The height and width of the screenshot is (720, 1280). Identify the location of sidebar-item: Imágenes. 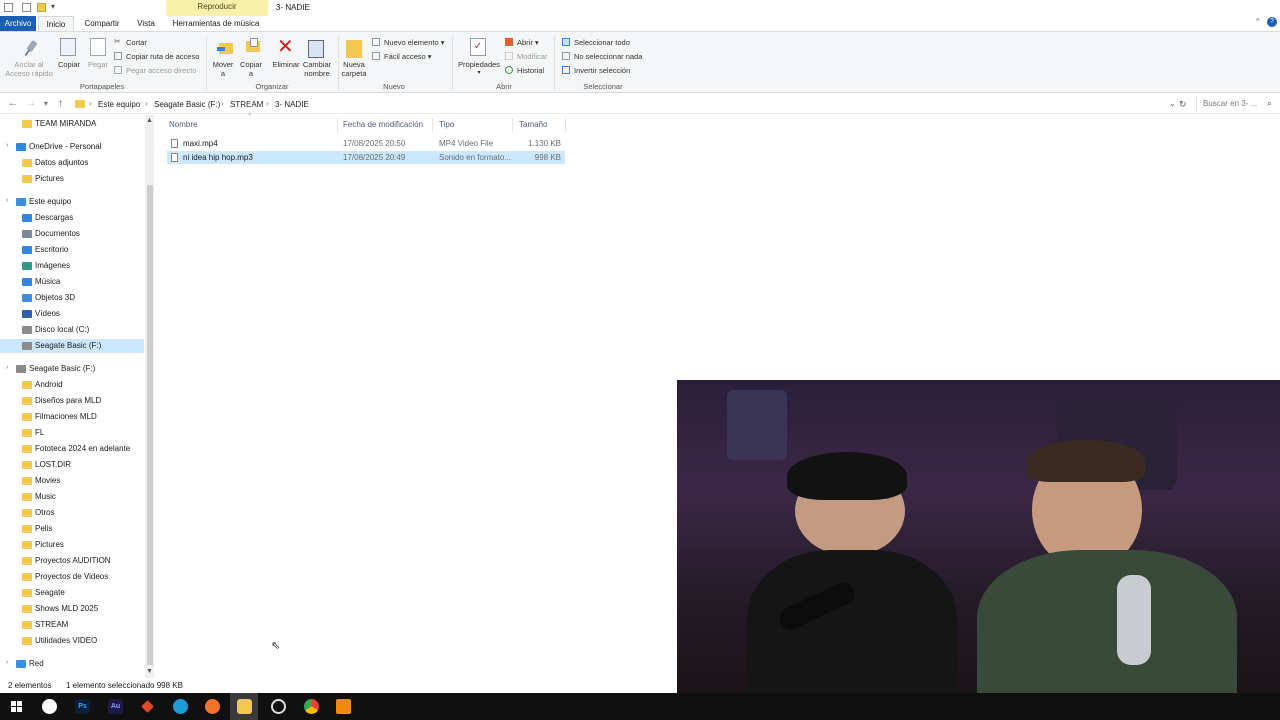
(72, 266).